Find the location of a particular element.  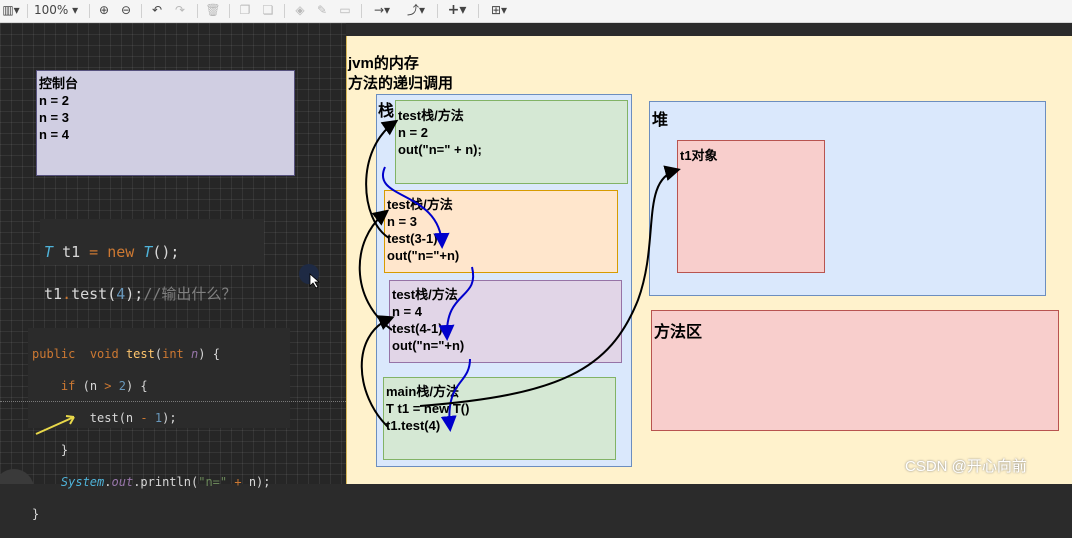

zoom-out-icon: ⊖ is located at coordinates (126, 10).